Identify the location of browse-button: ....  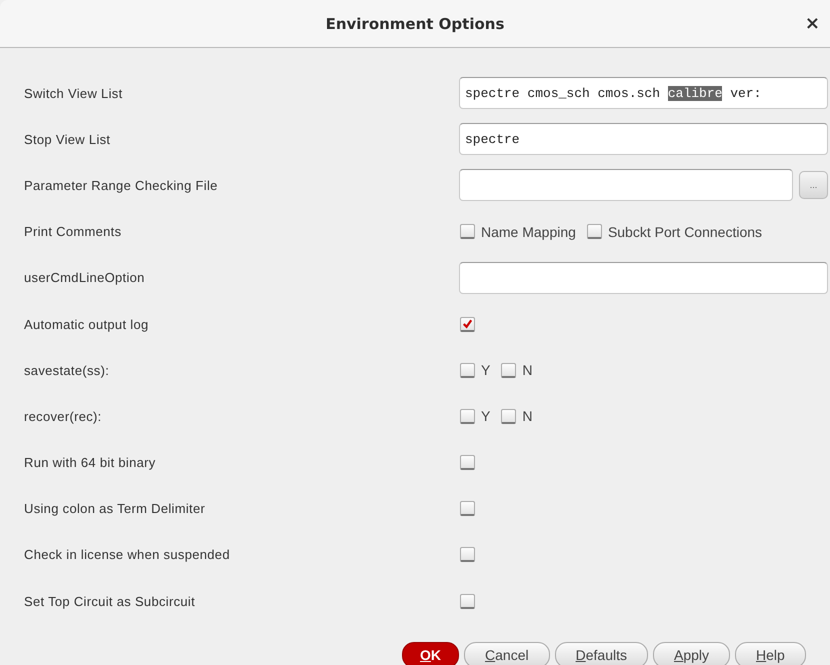
(813, 185).